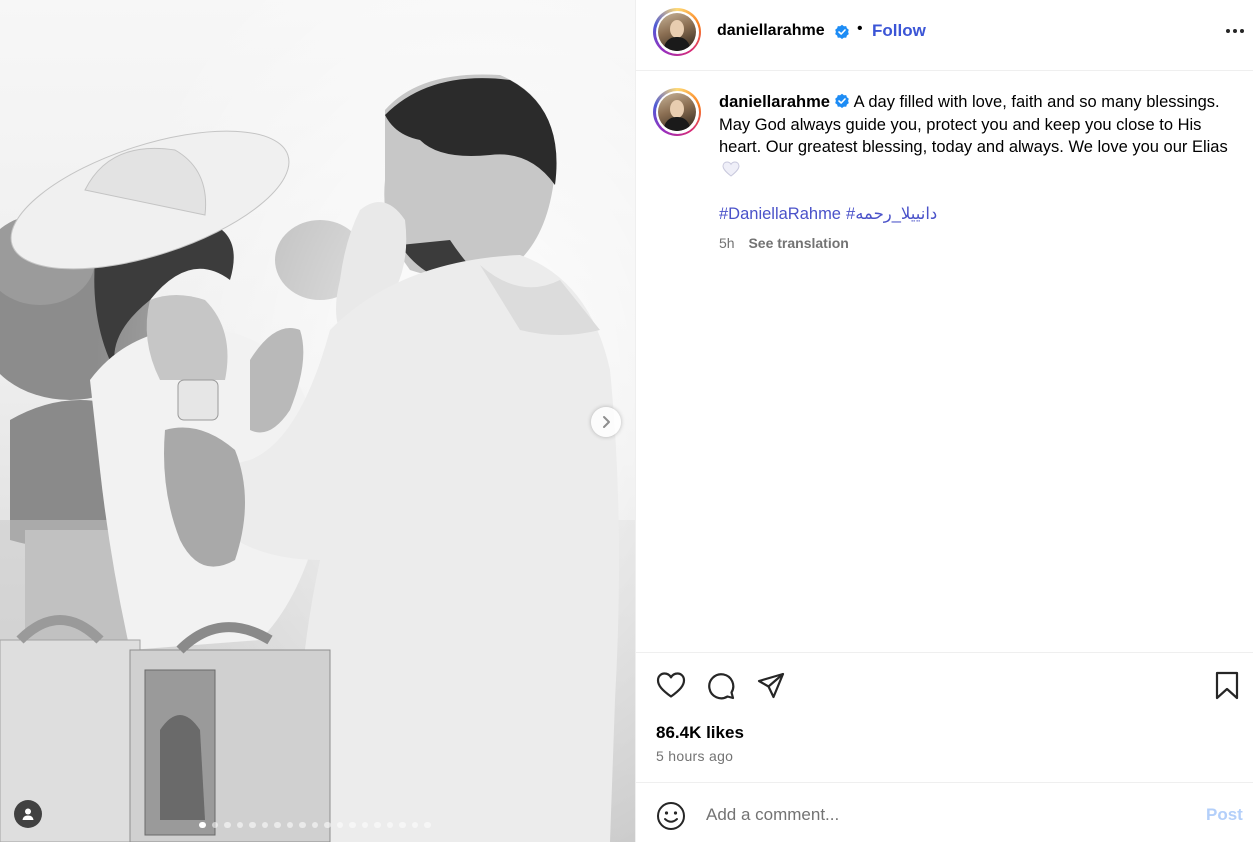 The height and width of the screenshot is (842, 1253). What do you see at coordinates (727, 243) in the screenshot?
I see `post-age: 5h` at bounding box center [727, 243].